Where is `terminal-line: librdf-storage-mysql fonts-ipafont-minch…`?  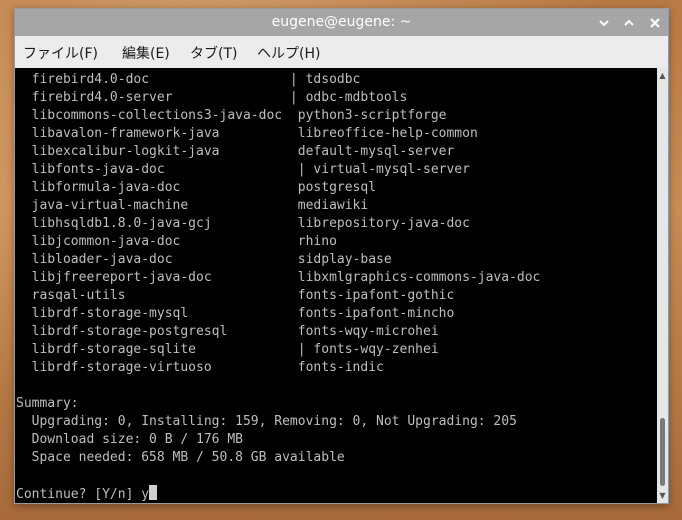 terminal-line: librdf-storage-mysql fonts-ipafont-minch… is located at coordinates (235, 313).